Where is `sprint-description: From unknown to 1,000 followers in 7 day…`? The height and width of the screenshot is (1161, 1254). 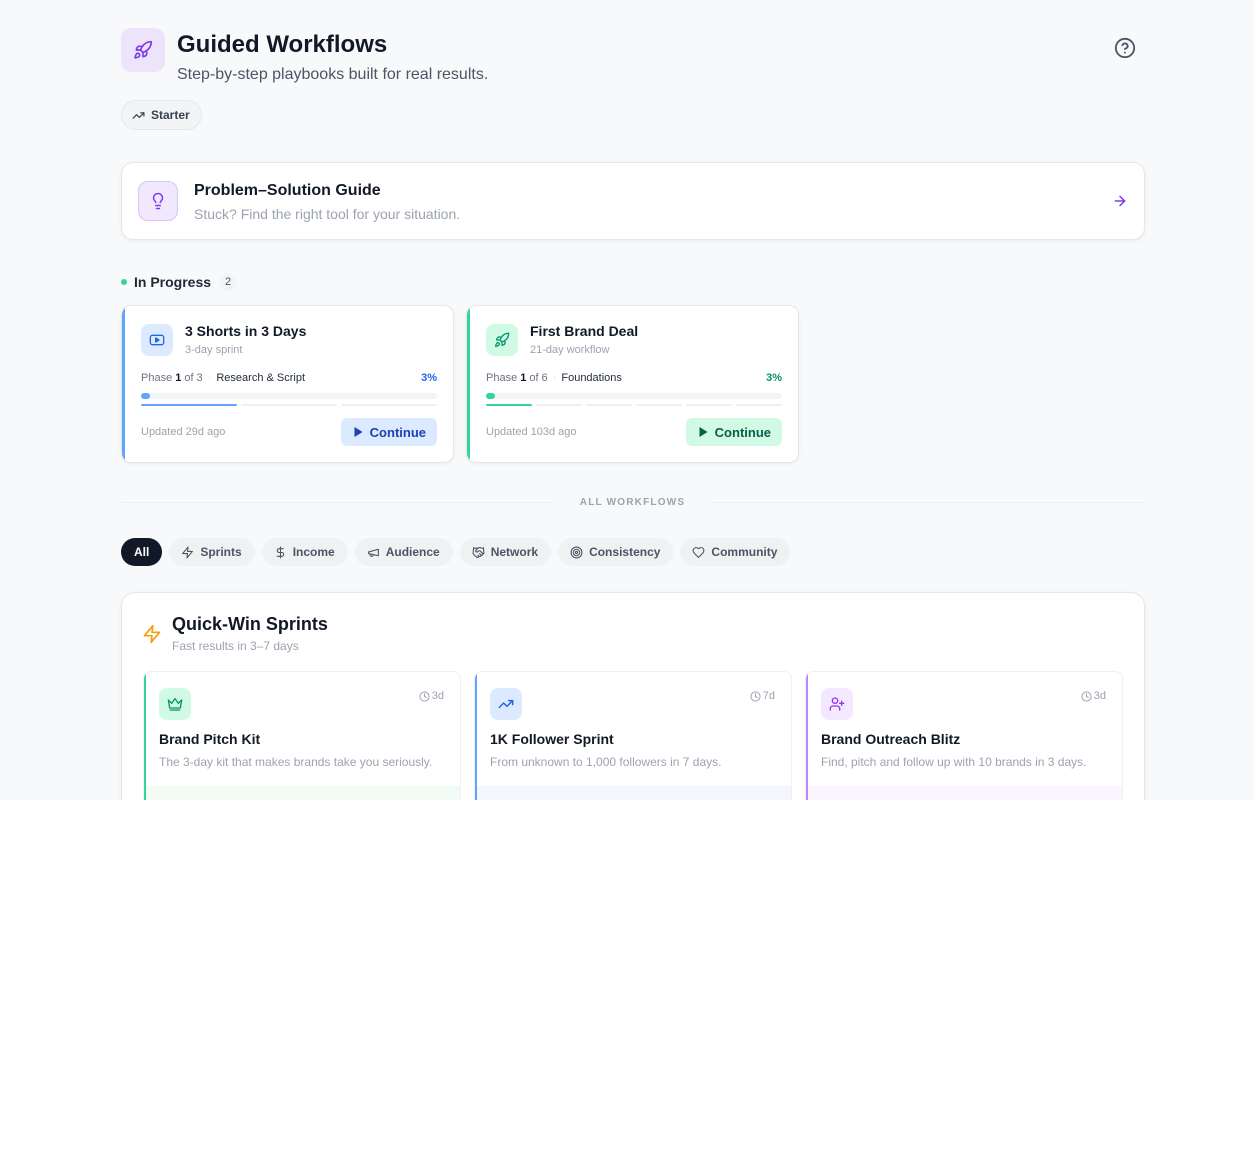
sprint-description: From unknown to 1,000 followers in 7 day… is located at coordinates (606, 762).